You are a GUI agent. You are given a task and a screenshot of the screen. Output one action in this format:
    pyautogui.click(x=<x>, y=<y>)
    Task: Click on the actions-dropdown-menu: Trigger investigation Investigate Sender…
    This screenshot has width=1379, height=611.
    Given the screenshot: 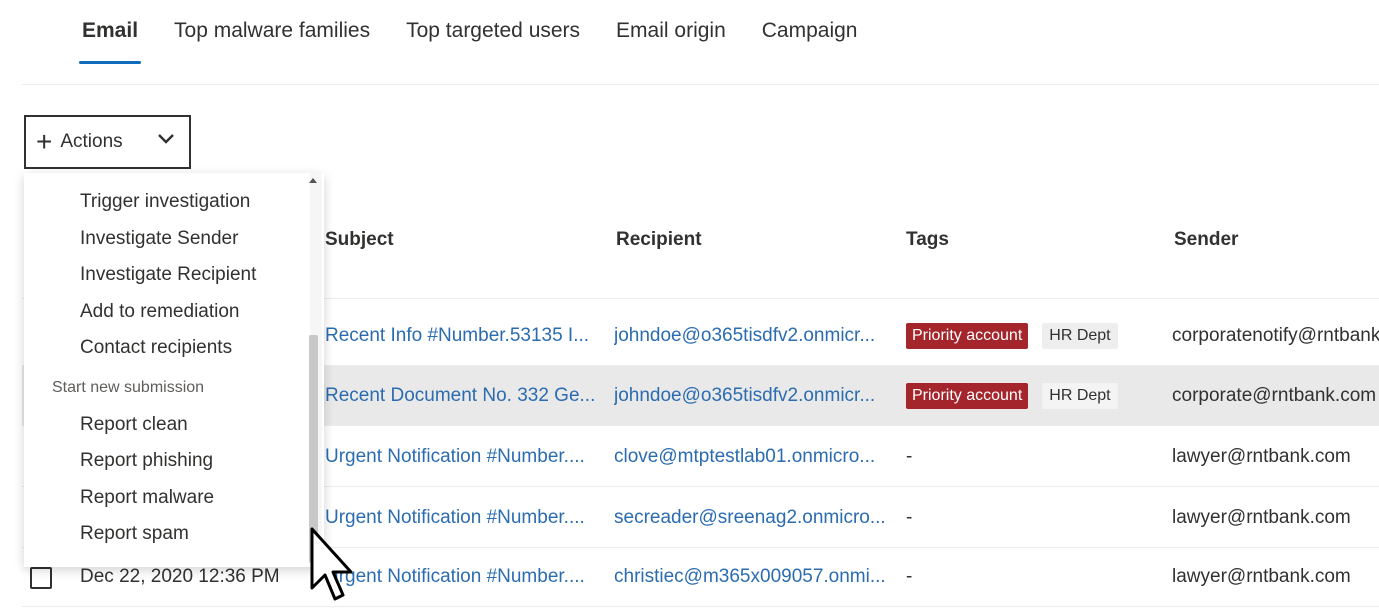 What is the action you would take?
    pyautogui.click(x=174, y=370)
    